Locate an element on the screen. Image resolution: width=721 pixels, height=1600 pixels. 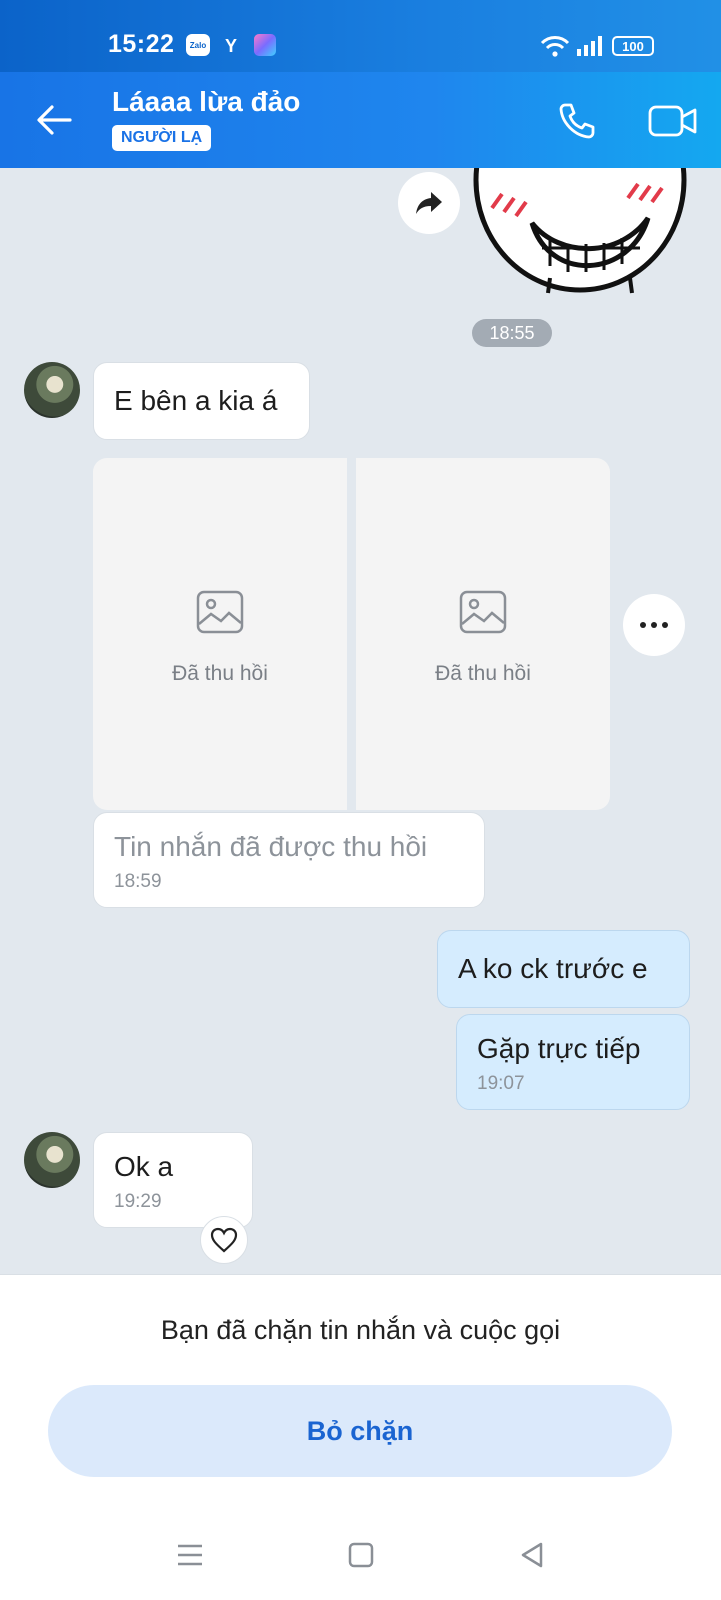
zalo-notification-icon: Zalo is located at coordinates (198, 45).